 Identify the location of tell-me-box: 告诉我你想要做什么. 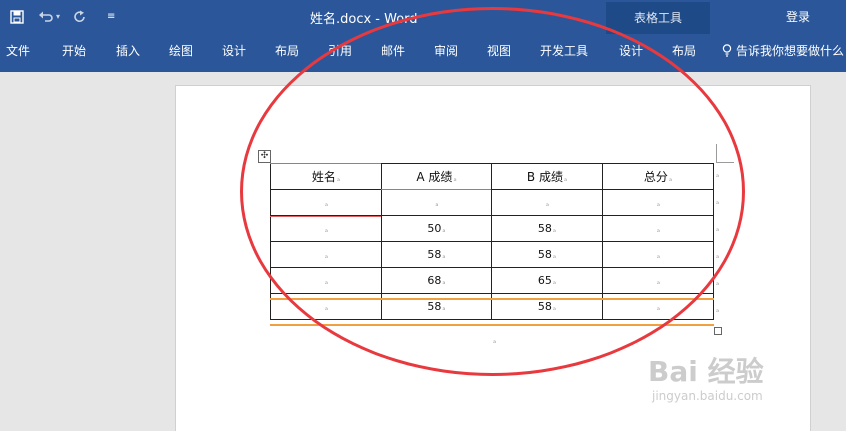
(783, 50).